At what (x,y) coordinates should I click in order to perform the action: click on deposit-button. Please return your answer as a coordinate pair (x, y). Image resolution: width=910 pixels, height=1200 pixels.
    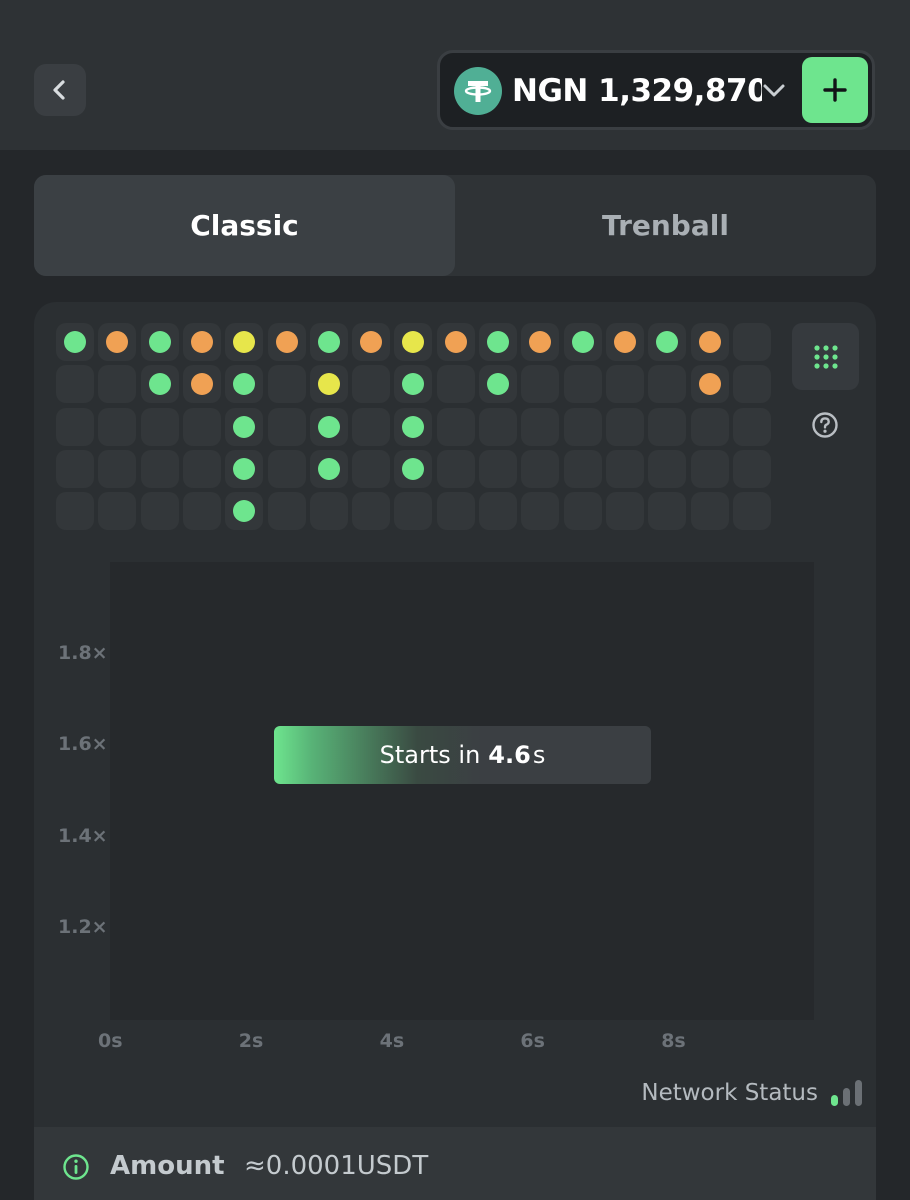
    Looking at the image, I should click on (835, 90).